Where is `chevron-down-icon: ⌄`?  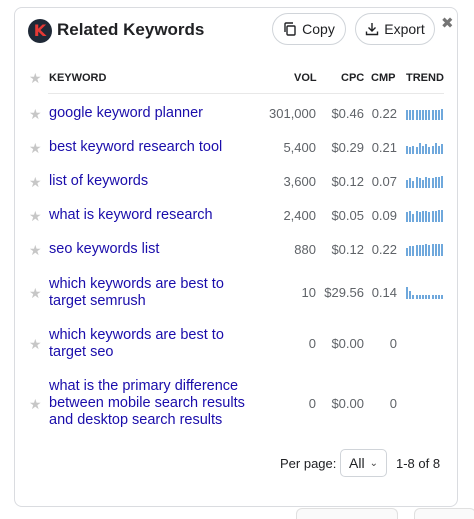
chevron-down-icon: ⌄ is located at coordinates (373, 463).